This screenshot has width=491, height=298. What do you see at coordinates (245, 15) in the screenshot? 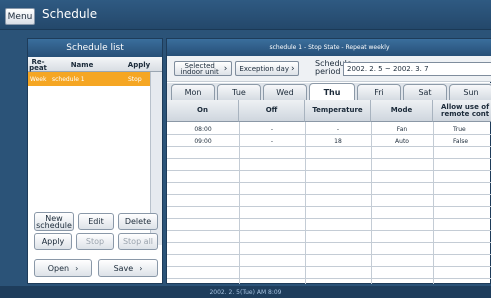
I see `top-bar: Menu Schedule` at bounding box center [245, 15].